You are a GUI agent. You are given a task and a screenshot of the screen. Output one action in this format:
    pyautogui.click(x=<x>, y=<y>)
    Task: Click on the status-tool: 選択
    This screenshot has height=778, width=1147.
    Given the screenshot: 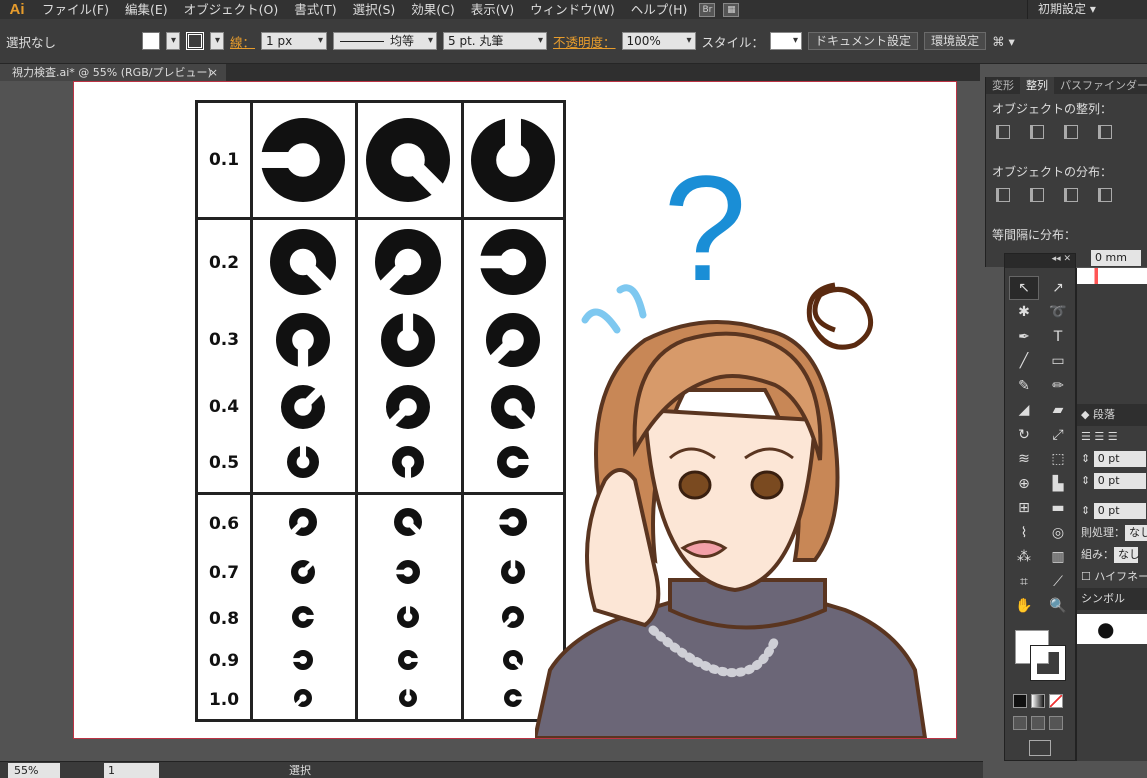 What is the action you would take?
    pyautogui.click(x=300, y=770)
    